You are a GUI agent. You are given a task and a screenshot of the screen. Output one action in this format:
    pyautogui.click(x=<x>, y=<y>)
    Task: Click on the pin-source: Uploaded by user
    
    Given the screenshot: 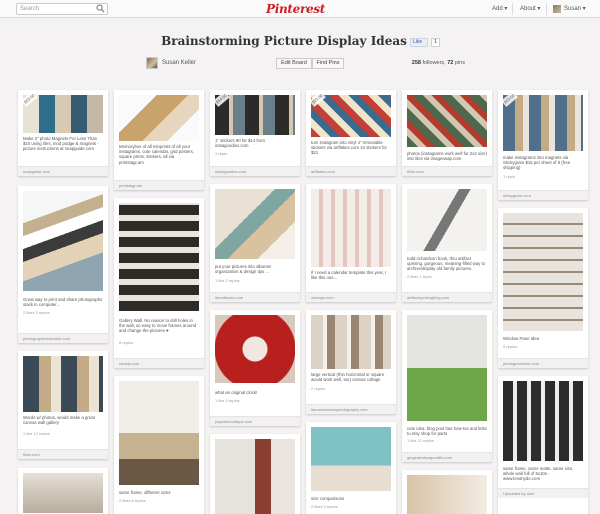 What is the action you would take?
    pyautogui.click(x=543, y=493)
    